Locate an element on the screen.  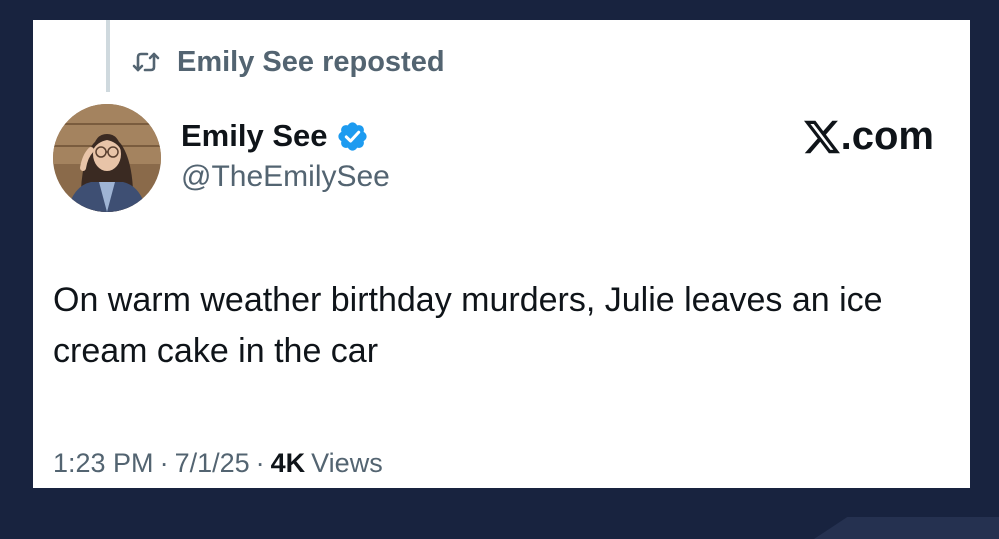
verified-badge-icon is located at coordinates (352, 136).